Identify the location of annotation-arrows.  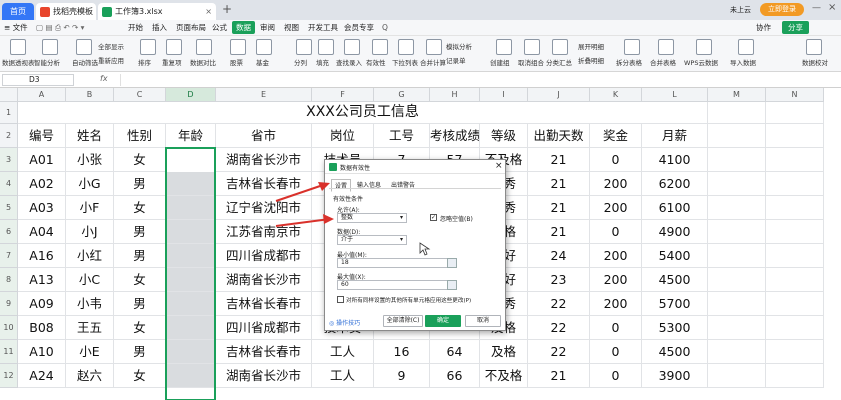
(353, 219).